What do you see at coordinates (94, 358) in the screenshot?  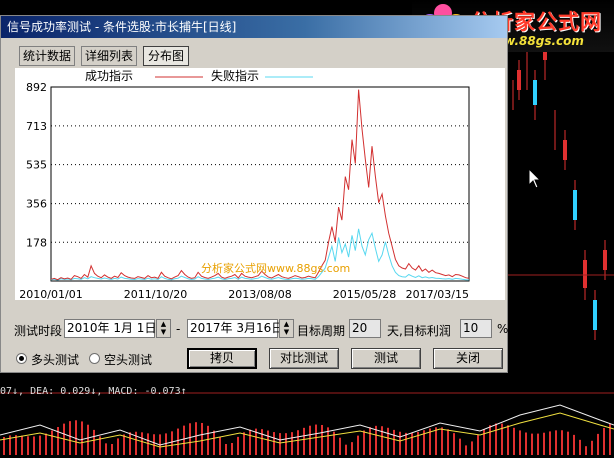 I see `radio-short-test` at bounding box center [94, 358].